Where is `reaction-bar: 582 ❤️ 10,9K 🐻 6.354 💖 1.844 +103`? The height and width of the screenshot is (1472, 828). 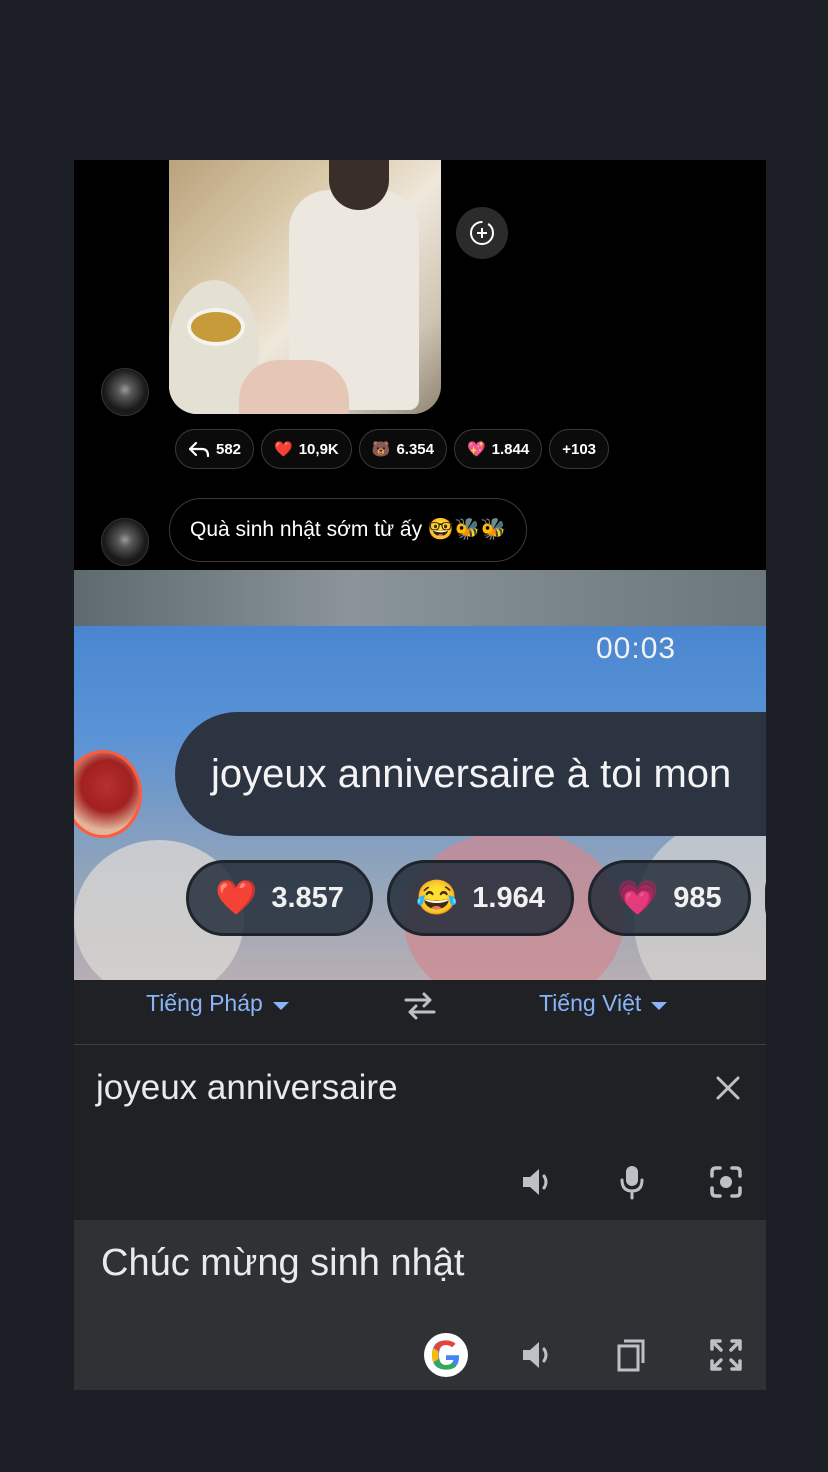 reaction-bar: 582 ❤️ 10,9K 🐻 6.354 💖 1.844 +103 is located at coordinates (392, 449).